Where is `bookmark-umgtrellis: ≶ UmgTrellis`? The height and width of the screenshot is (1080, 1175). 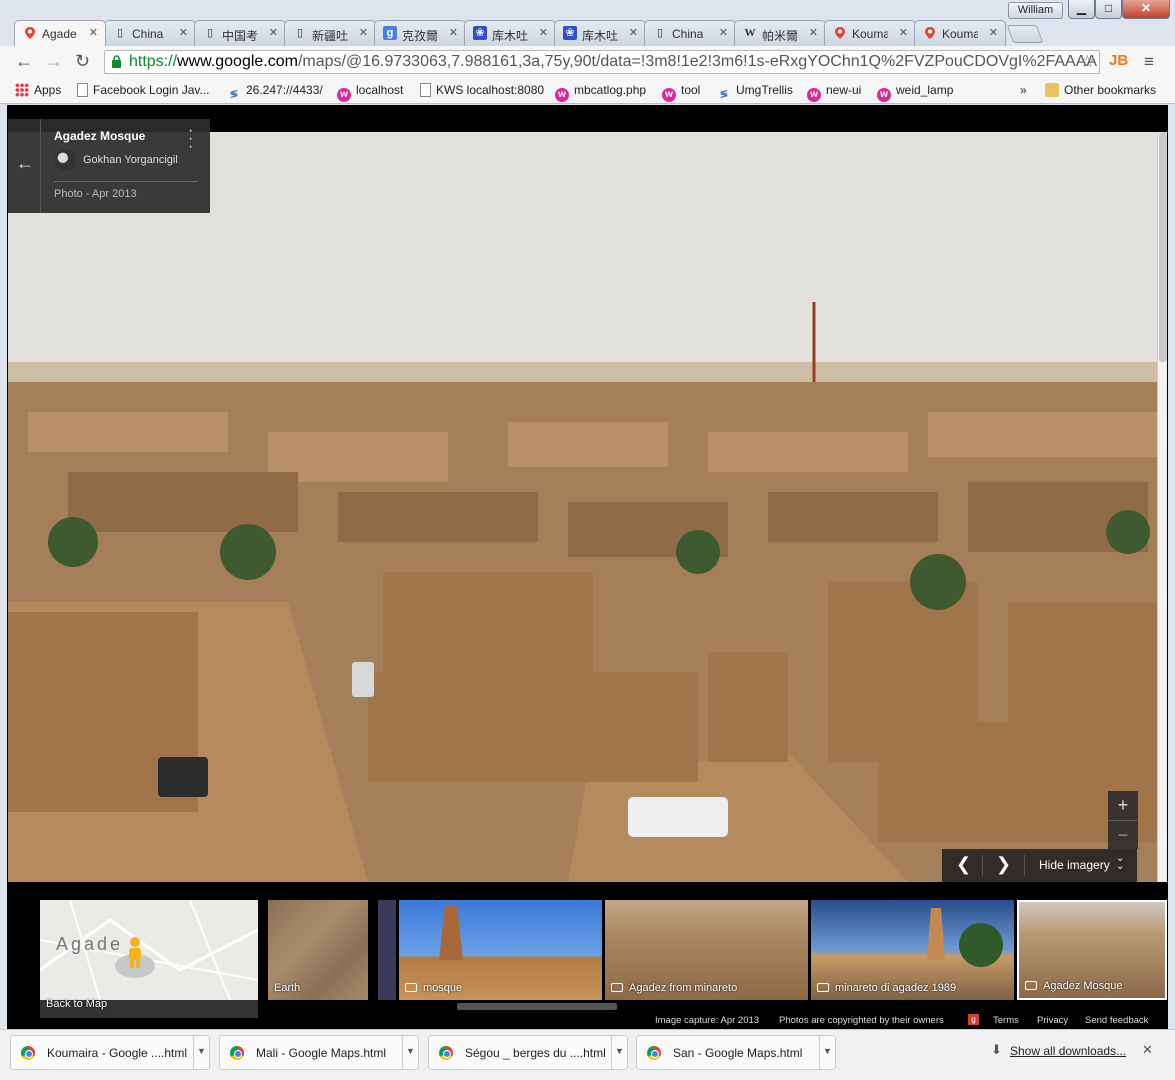
bookmark-umgtrellis: ≶ UmgTrellis is located at coordinates (755, 92).